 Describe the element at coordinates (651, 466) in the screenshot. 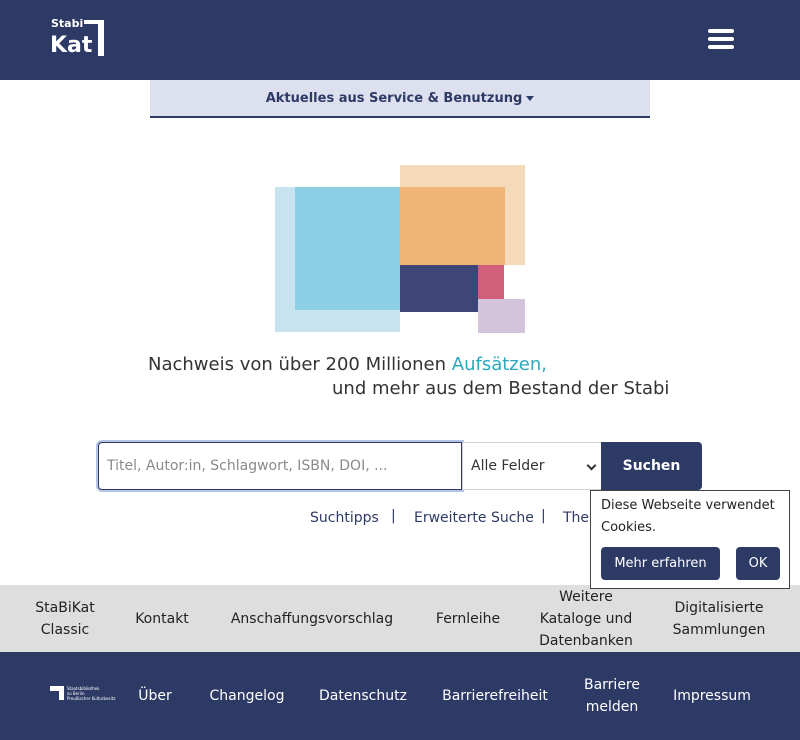

I see `search-button: Suchen` at that location.